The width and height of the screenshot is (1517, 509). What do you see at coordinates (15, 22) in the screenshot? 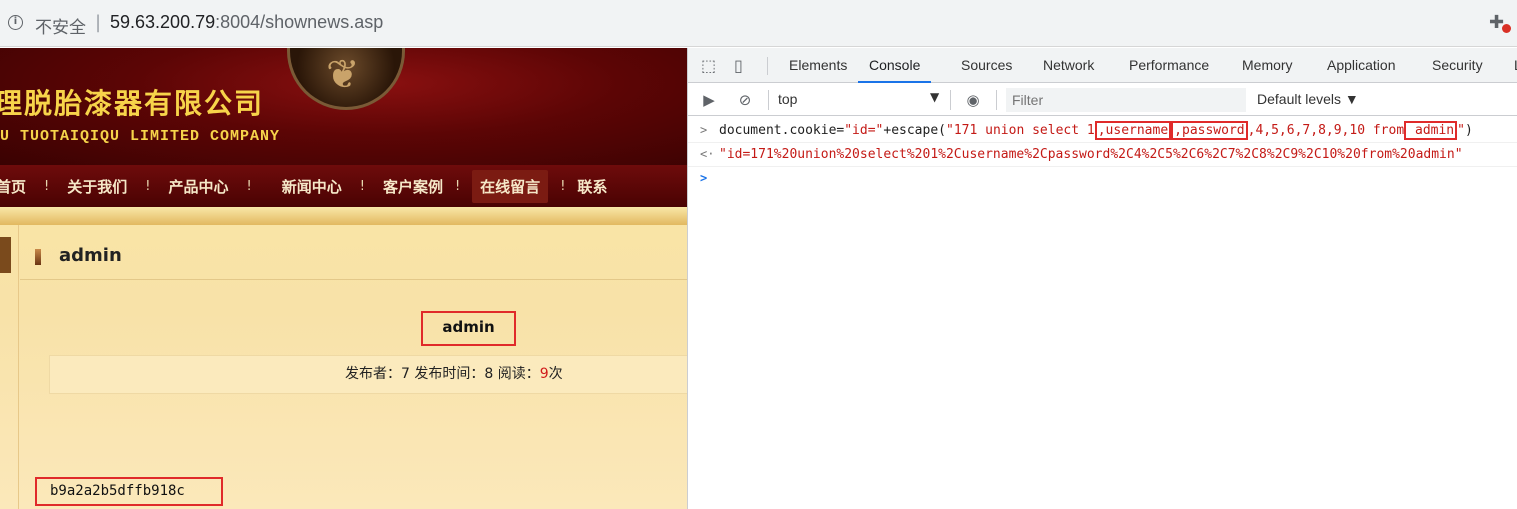
I see `info-icon: i` at bounding box center [15, 22].